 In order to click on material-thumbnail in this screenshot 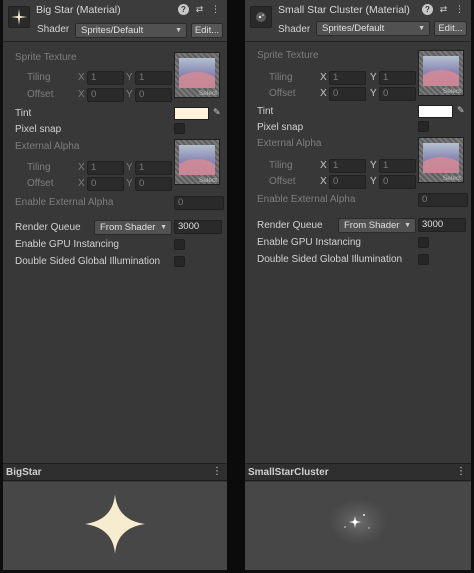, I will do `click(261, 17)`.